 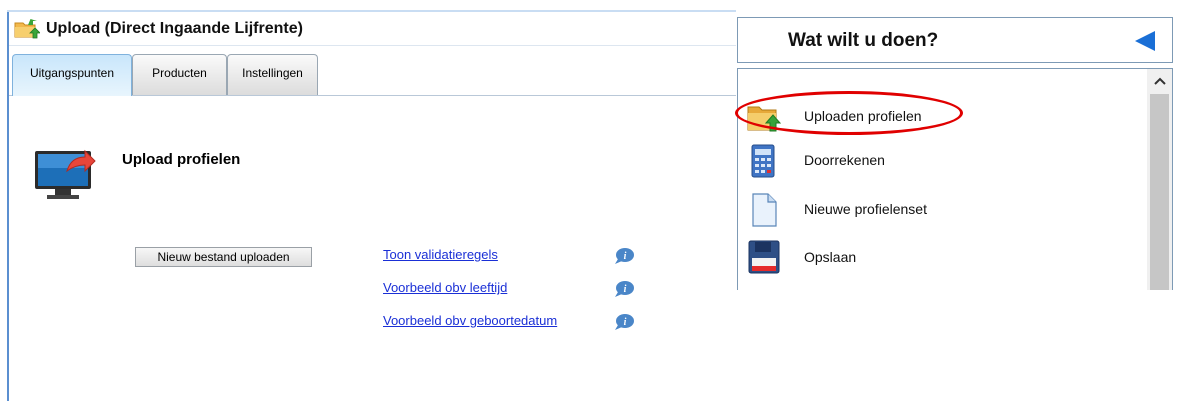 I want to click on example-by-age-link: Voorbeeld obv leeftijd, so click(x=445, y=287).